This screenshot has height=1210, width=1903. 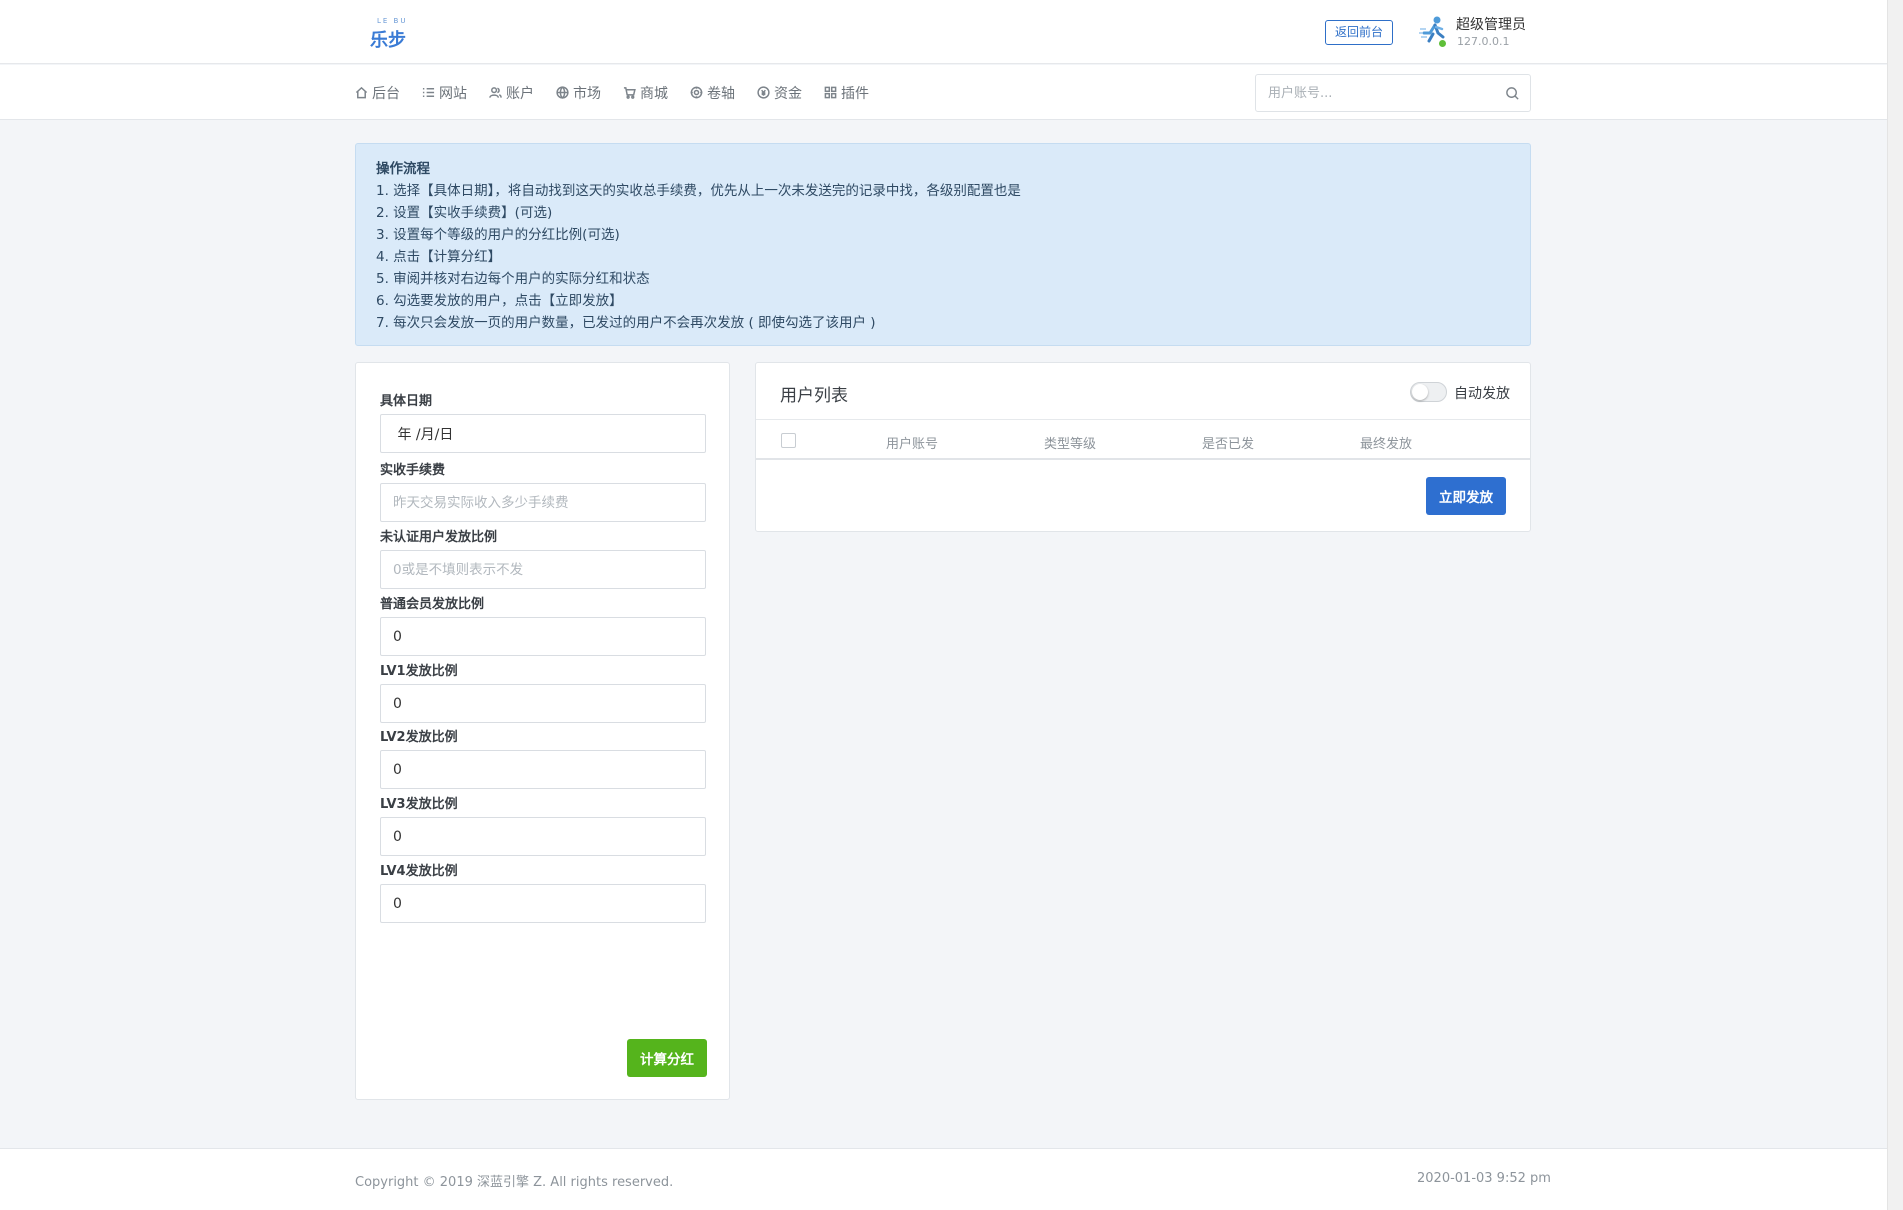 I want to click on nav-item-label: 账户, so click(x=520, y=93).